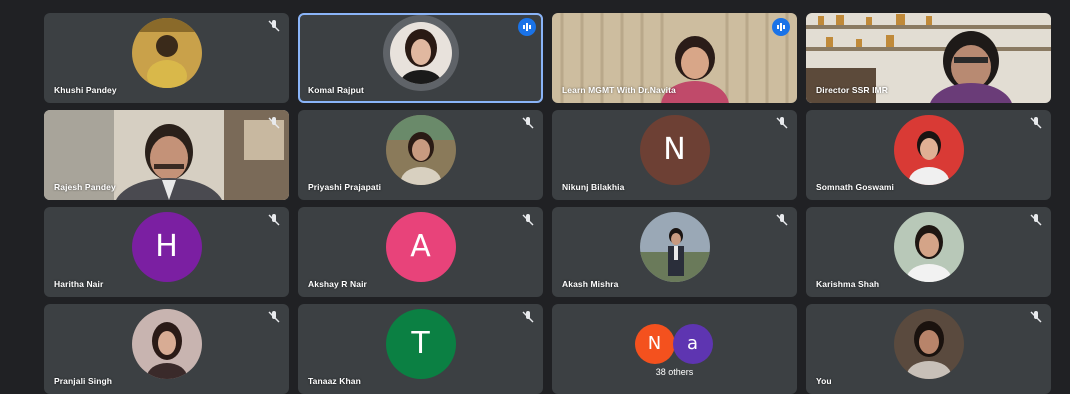 Image resolution: width=1070 pixels, height=394 pixels. I want to click on participant-tile-haritha-nair: H Haritha Nair, so click(166, 252).